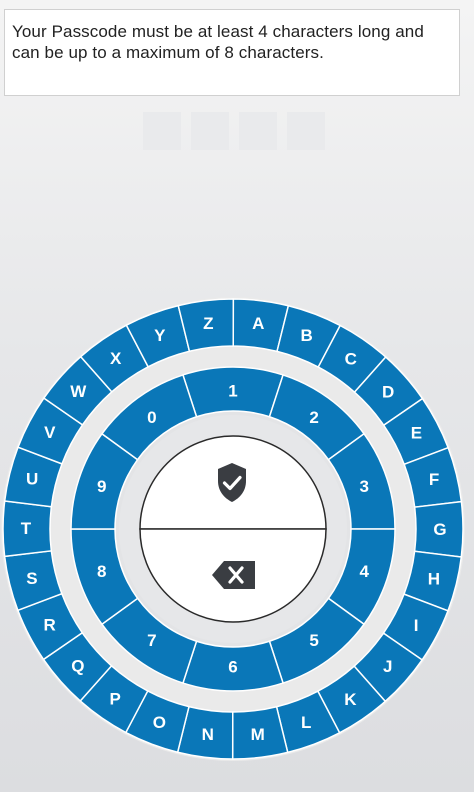 Image resolution: width=474 pixels, height=792 pixels. I want to click on letter-key-label: S, so click(31, 578).